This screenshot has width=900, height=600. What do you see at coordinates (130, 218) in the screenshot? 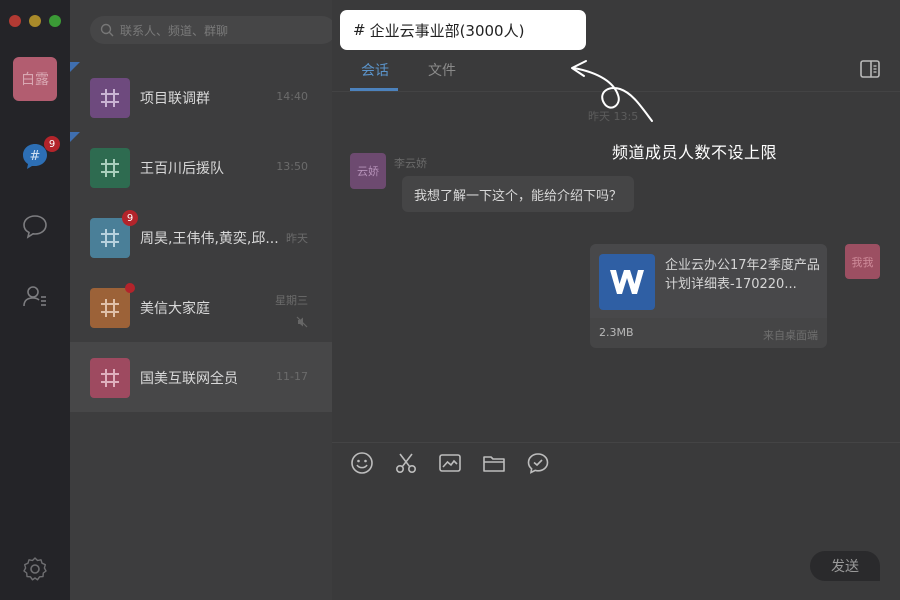
I see `unread-badge: 9` at bounding box center [130, 218].